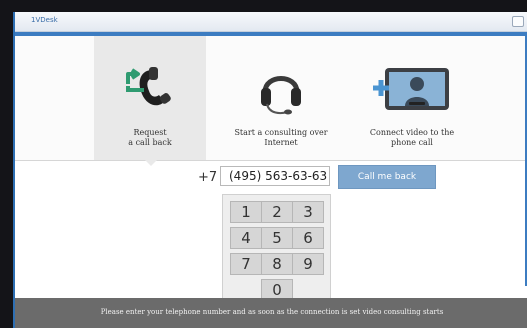 This screenshot has width=527, height=328. What do you see at coordinates (412, 91) in the screenshot?
I see `video-call-icon` at bounding box center [412, 91].